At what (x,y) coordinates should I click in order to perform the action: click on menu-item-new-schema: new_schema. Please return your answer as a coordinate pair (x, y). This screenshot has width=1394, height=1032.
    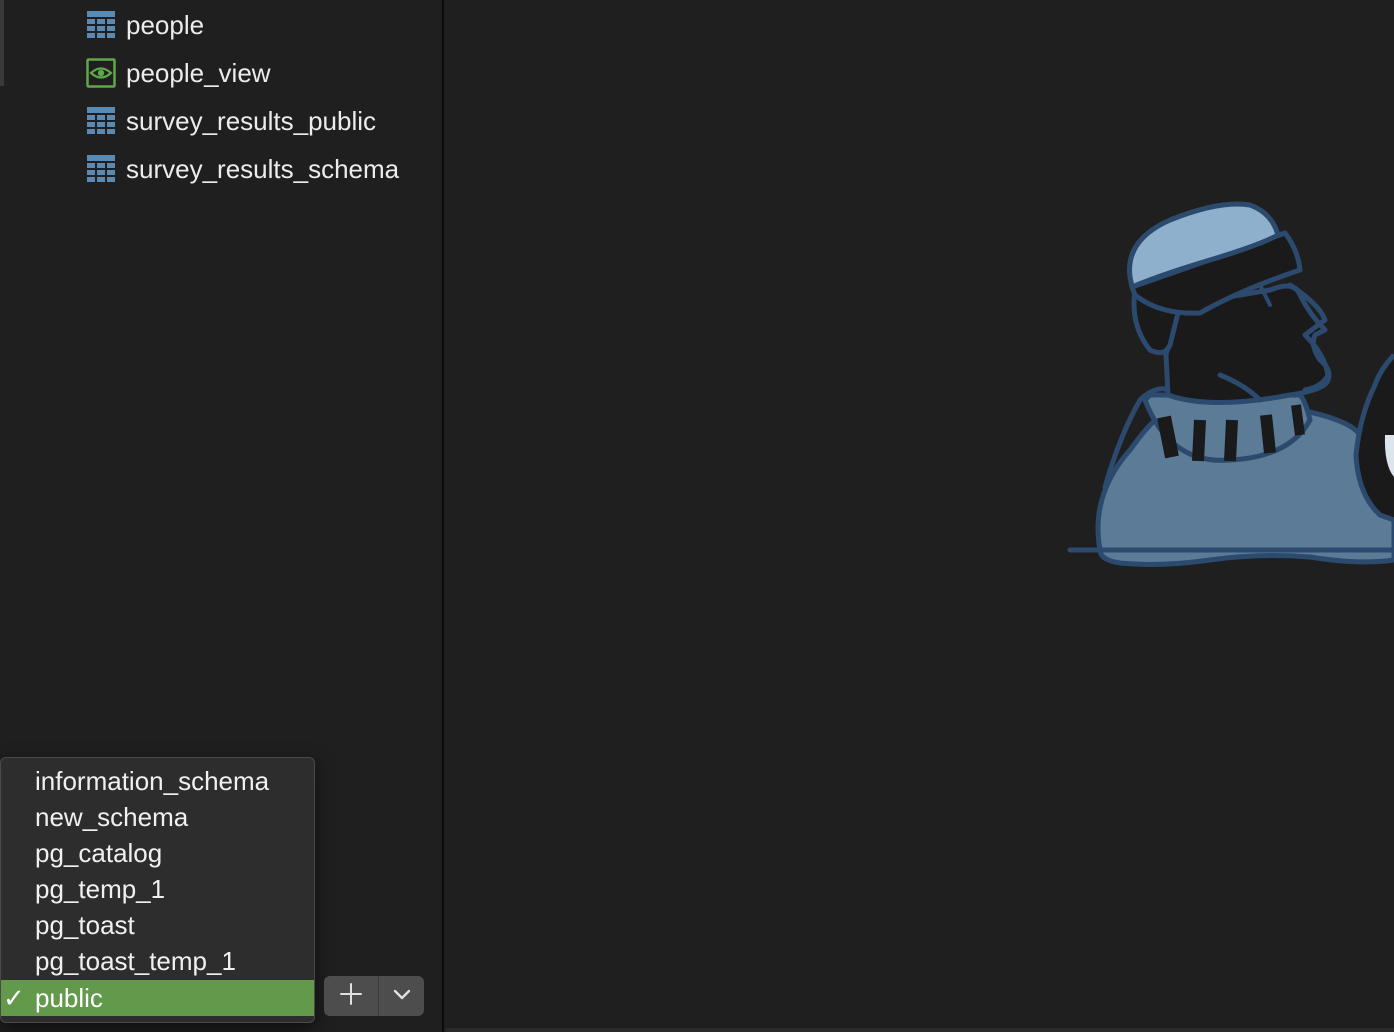
    Looking at the image, I should click on (157, 817).